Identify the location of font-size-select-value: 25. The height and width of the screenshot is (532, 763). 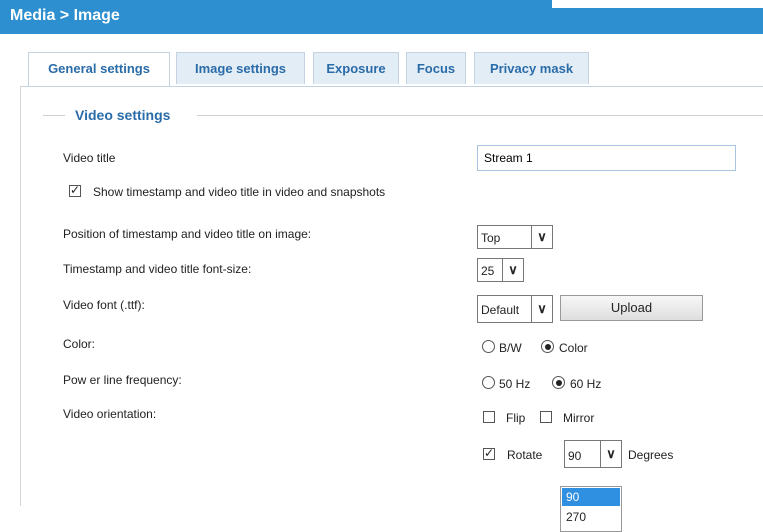
(488, 271).